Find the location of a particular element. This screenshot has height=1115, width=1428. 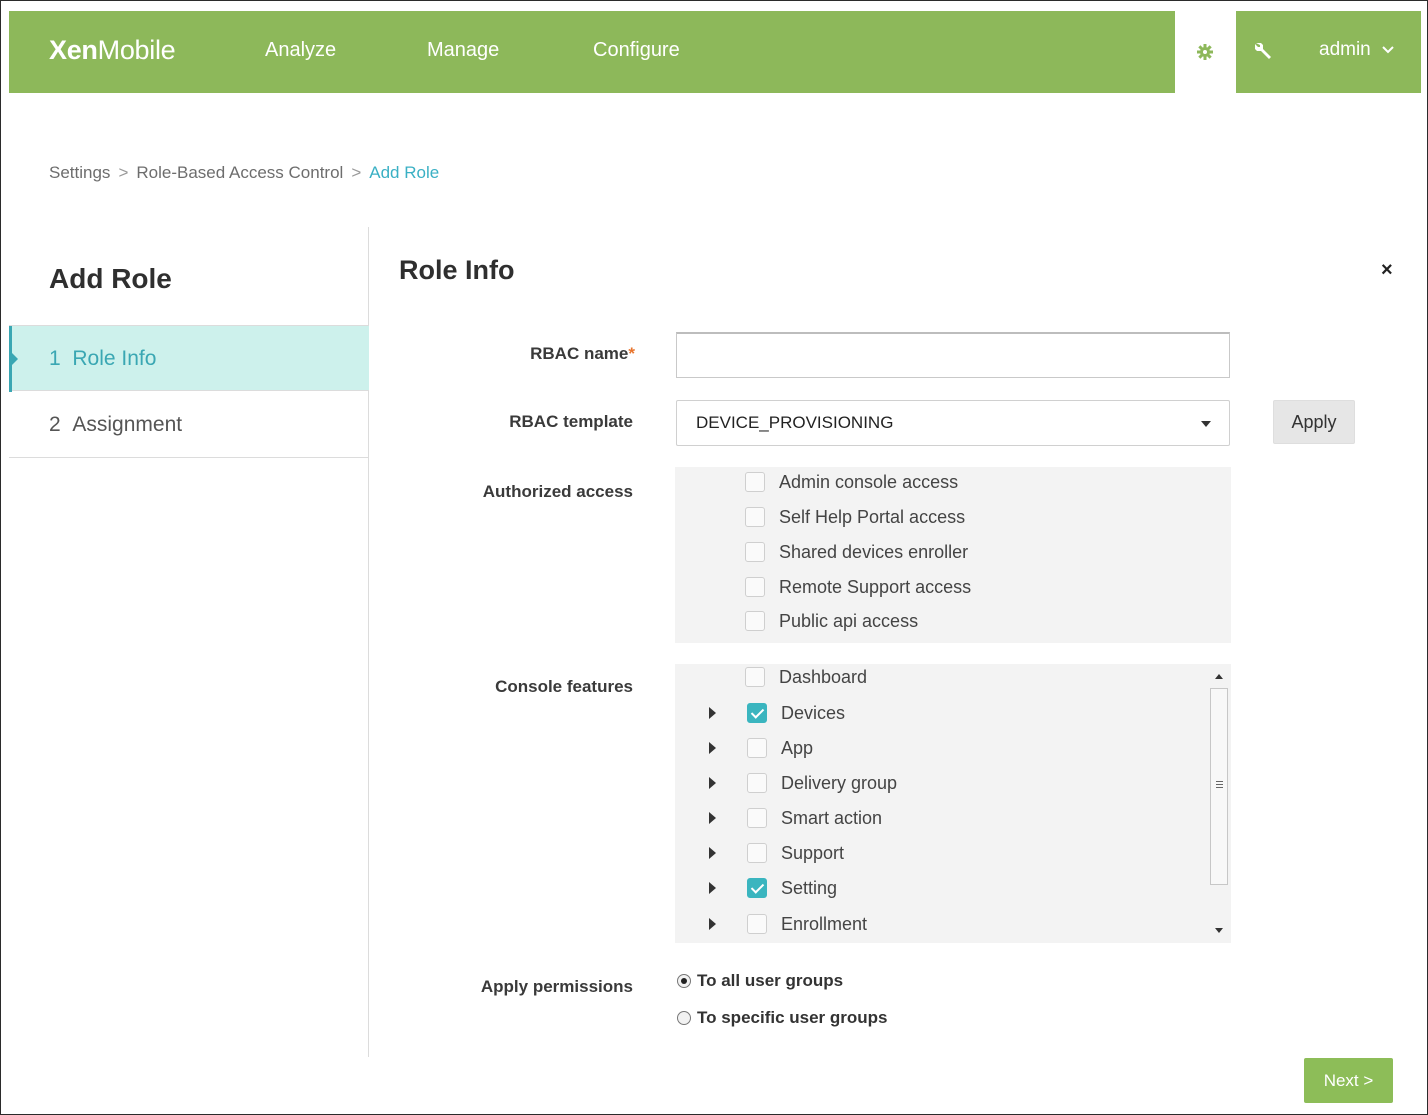

radio-button is located at coordinates (684, 1018).